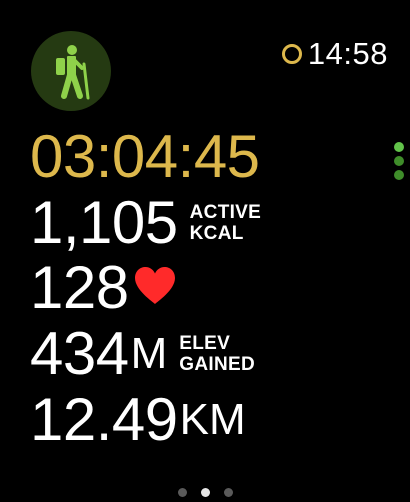  I want to click on page-dot-current, so click(205, 492).